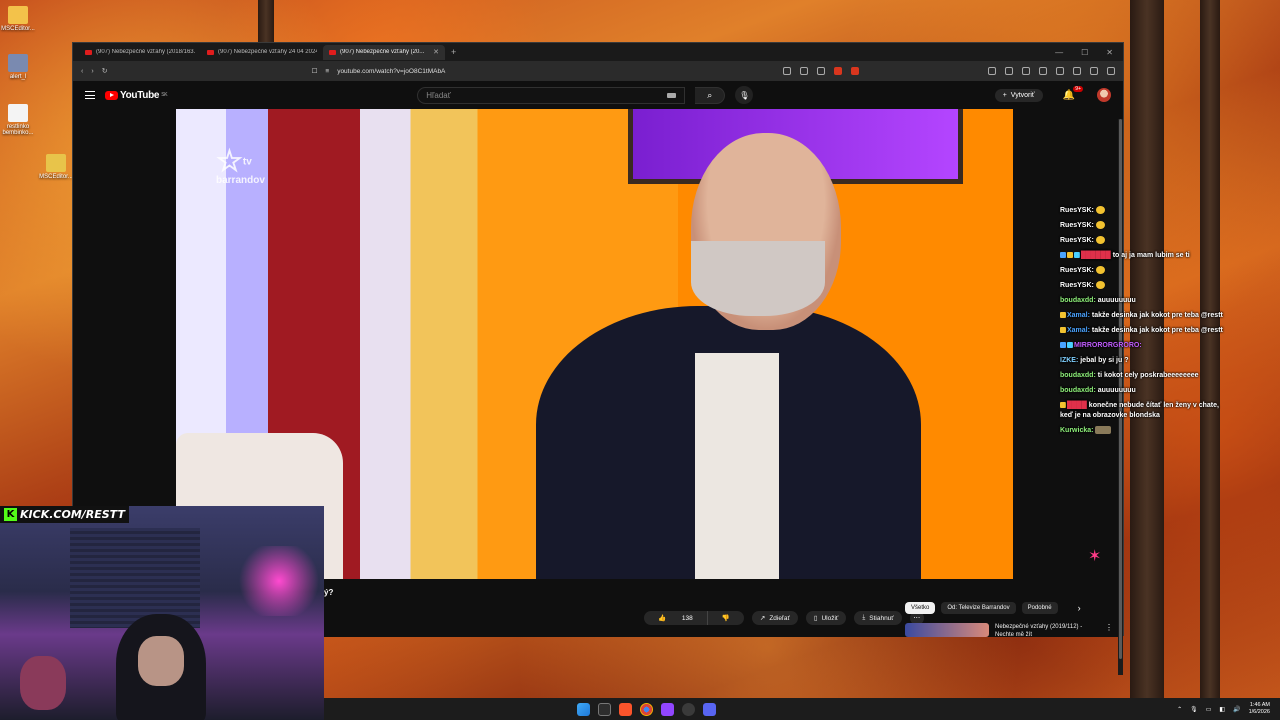  What do you see at coordinates (947, 630) in the screenshot?
I see `video-thumbnail` at bounding box center [947, 630].